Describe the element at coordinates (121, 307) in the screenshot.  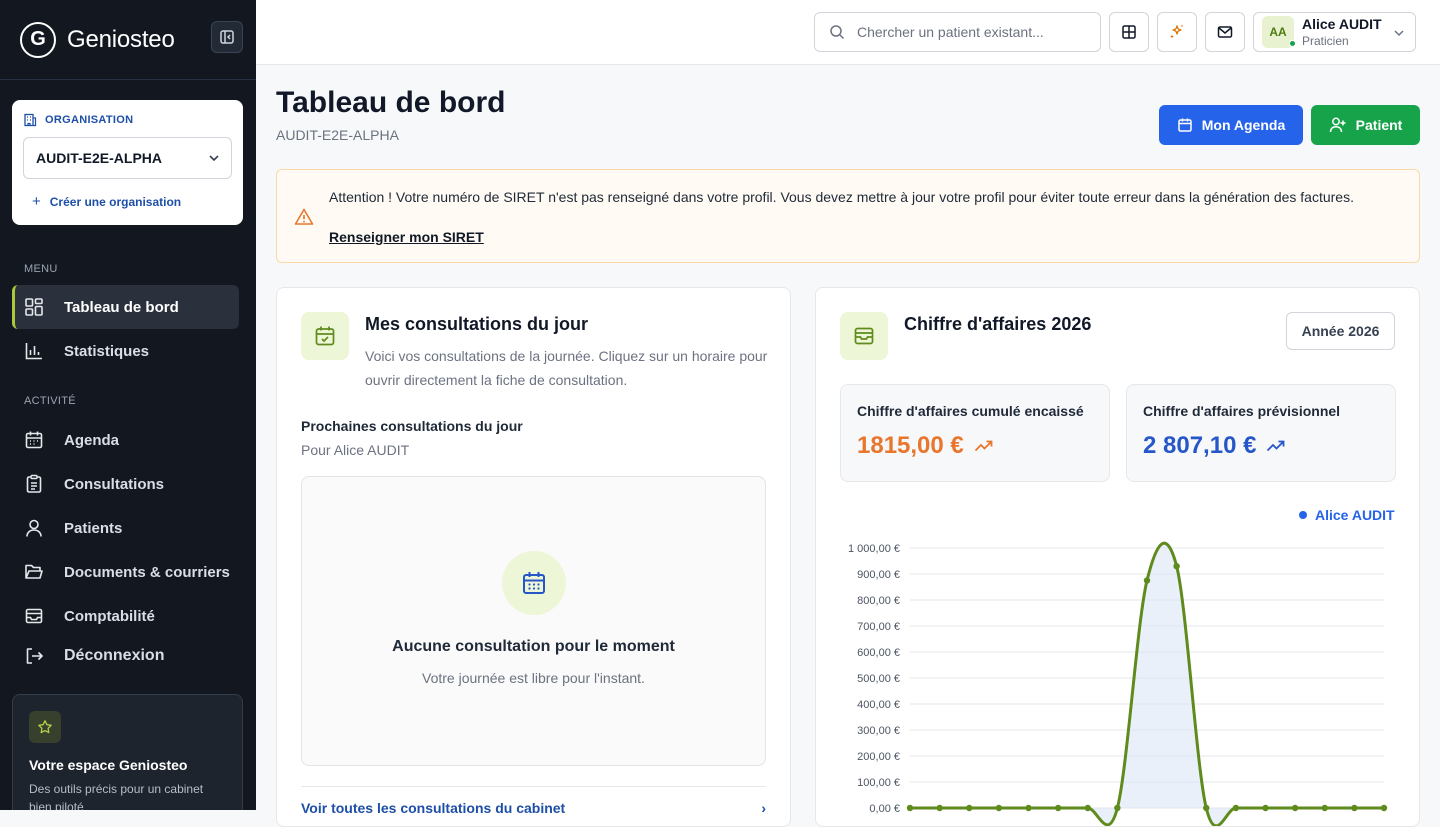
I see `sidebar-item-label: Tableau de bord` at that location.